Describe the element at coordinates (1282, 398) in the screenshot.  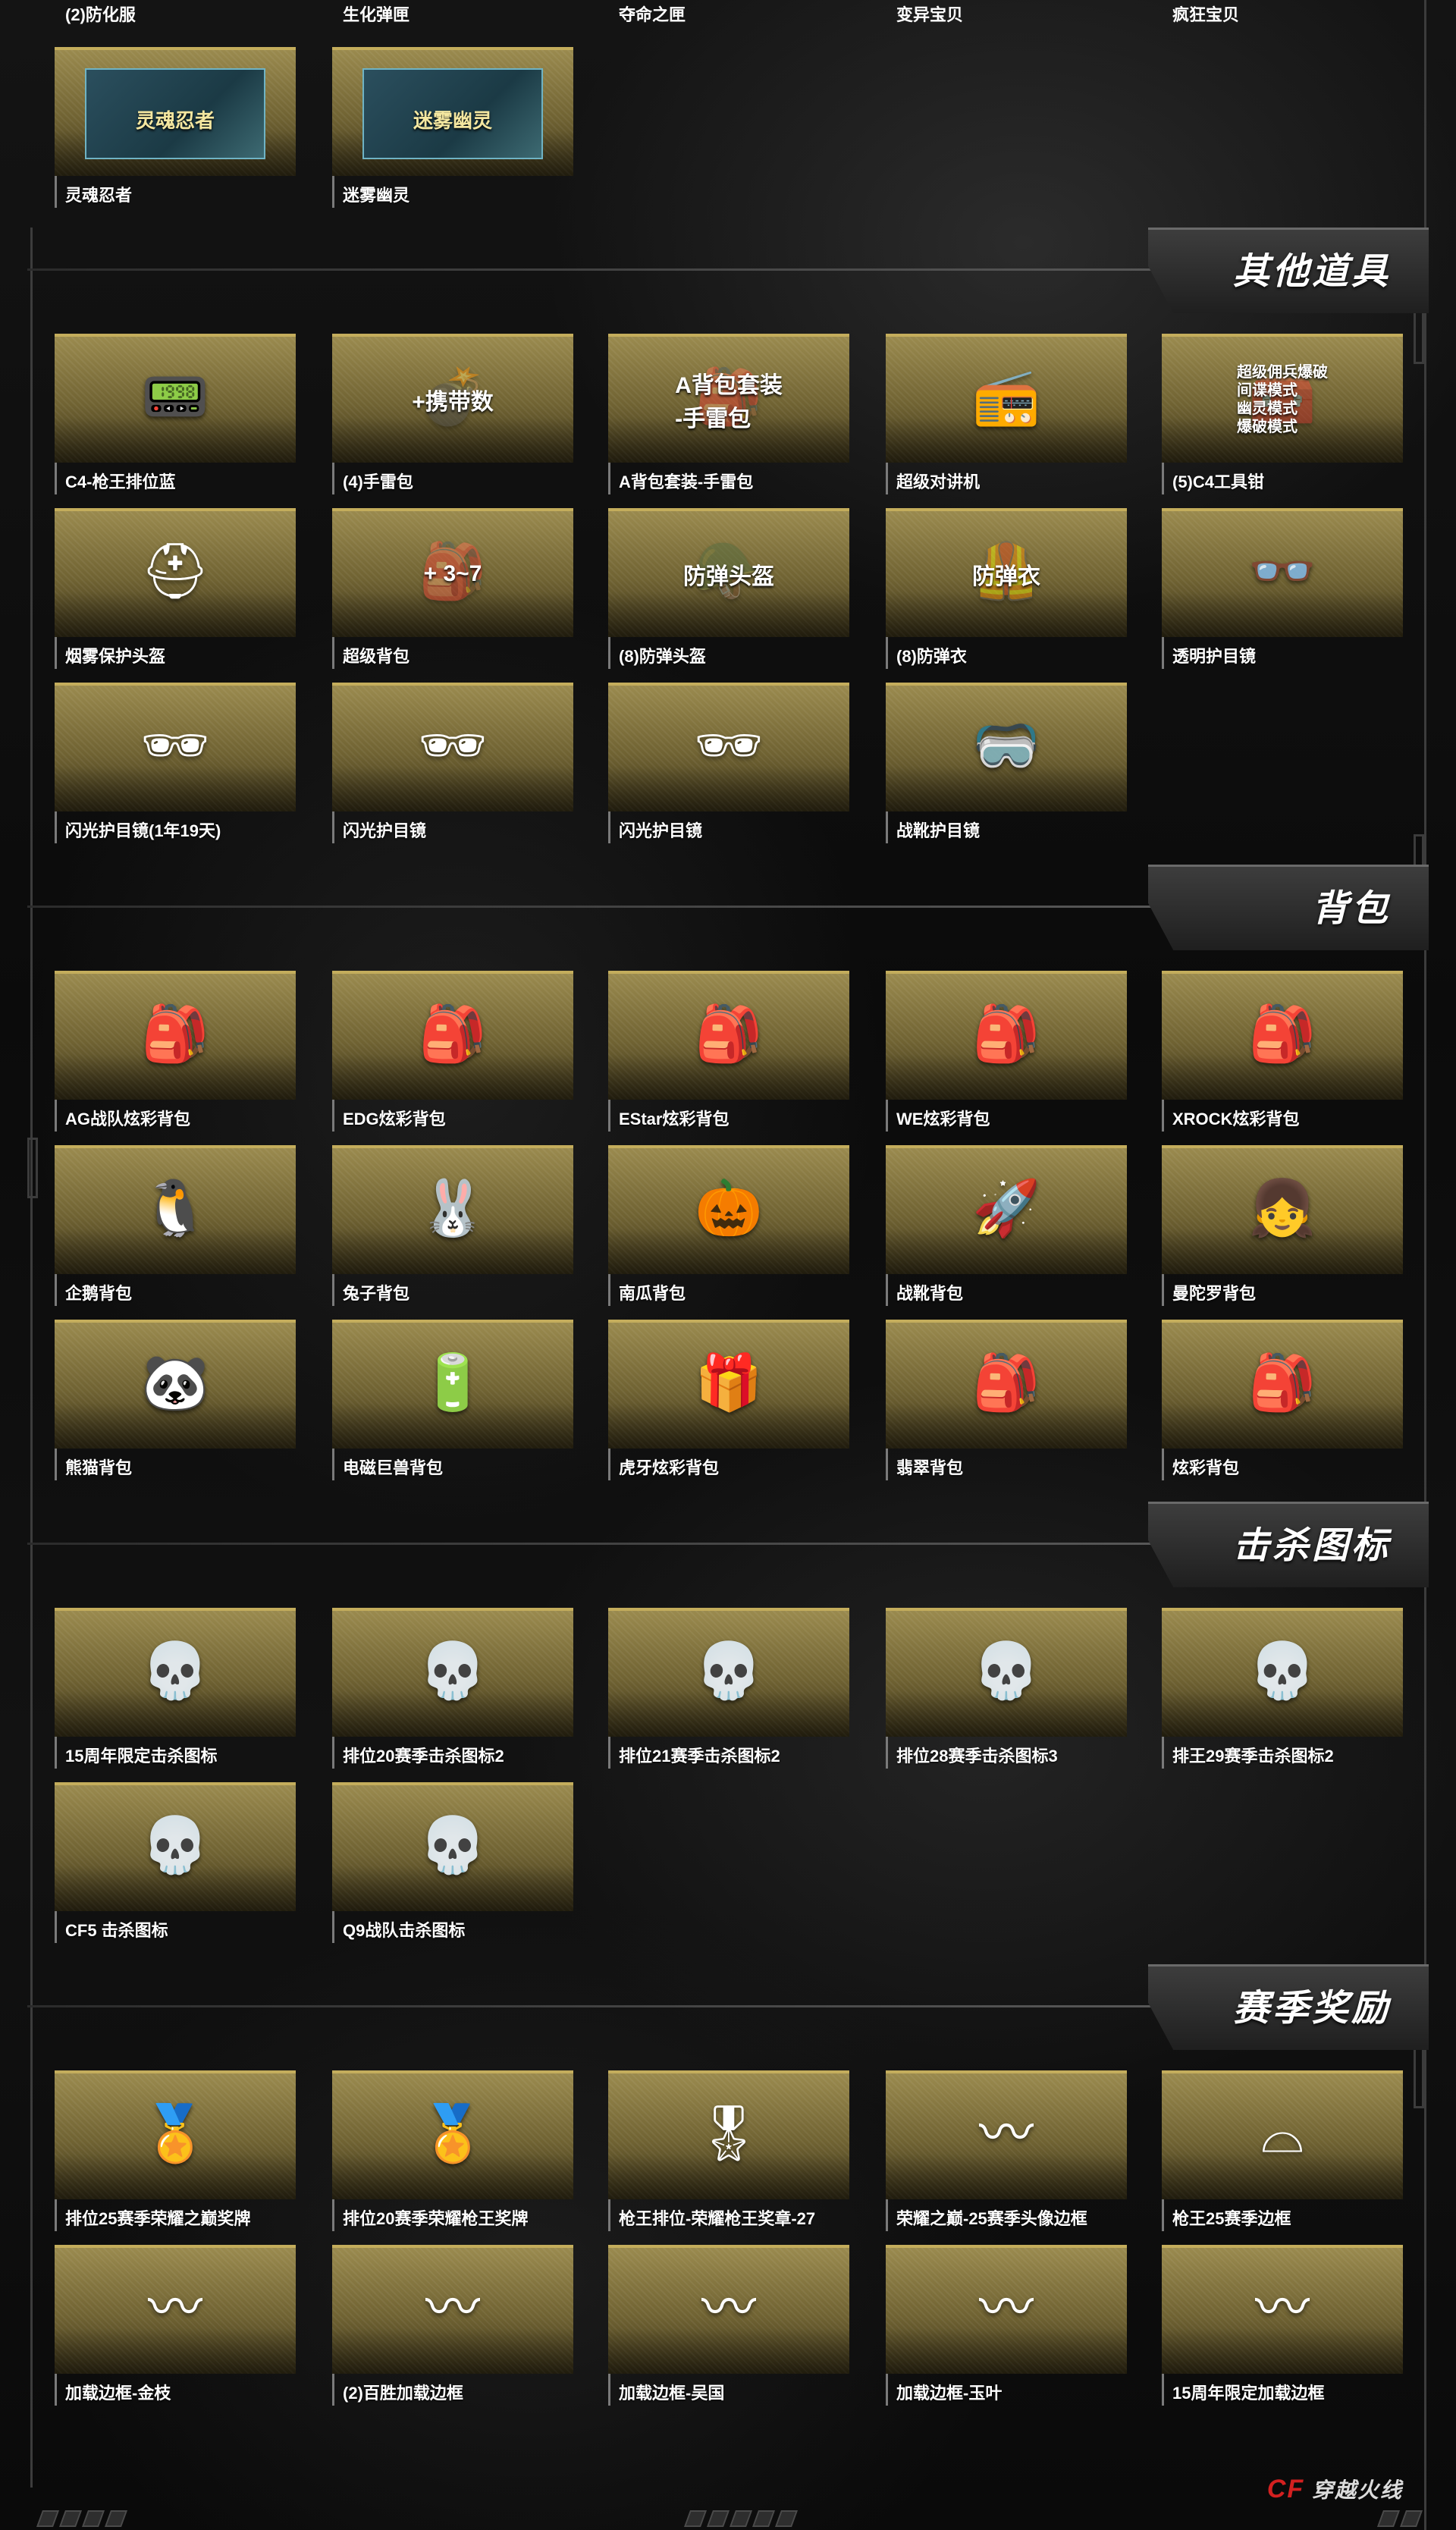
I see `item-thumbnail: 🧰 超级佣兵爆破 间谍模式 幽灵模式 爆破模式` at that location.